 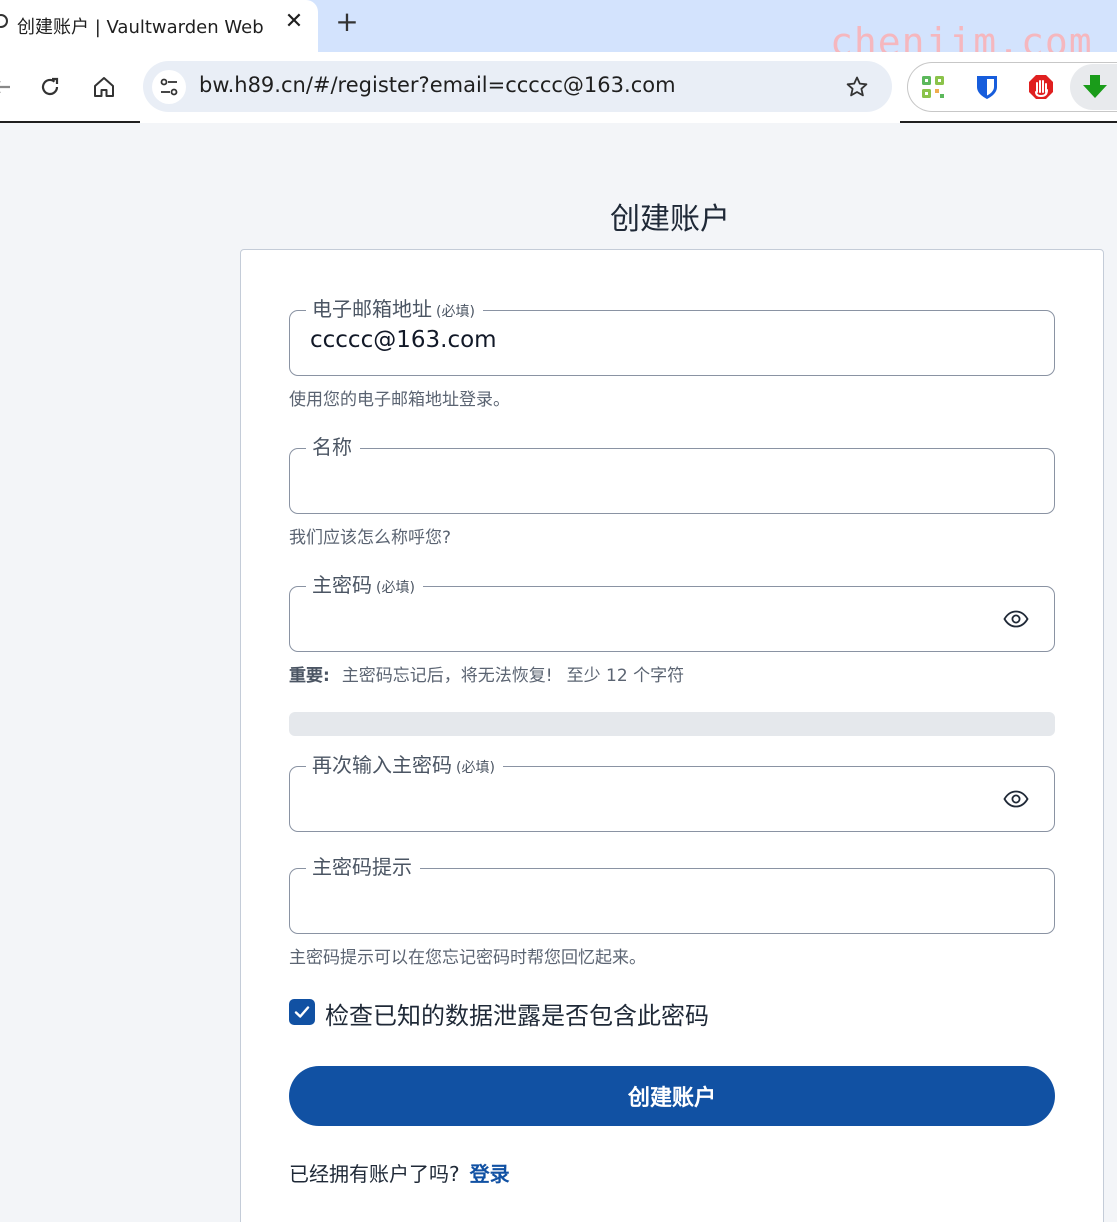 I want to click on confirm-password-field: 再次输入主密码 (必填), so click(x=672, y=791).